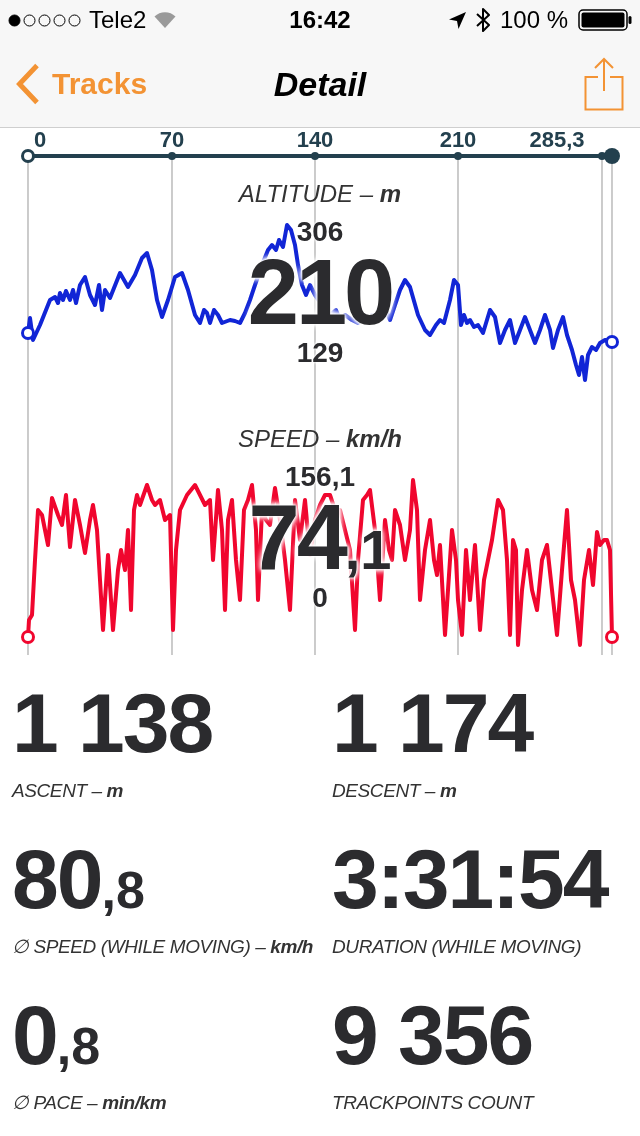 This screenshot has height=1136, width=640. I want to click on bluetooth-icon, so click(482, 20).